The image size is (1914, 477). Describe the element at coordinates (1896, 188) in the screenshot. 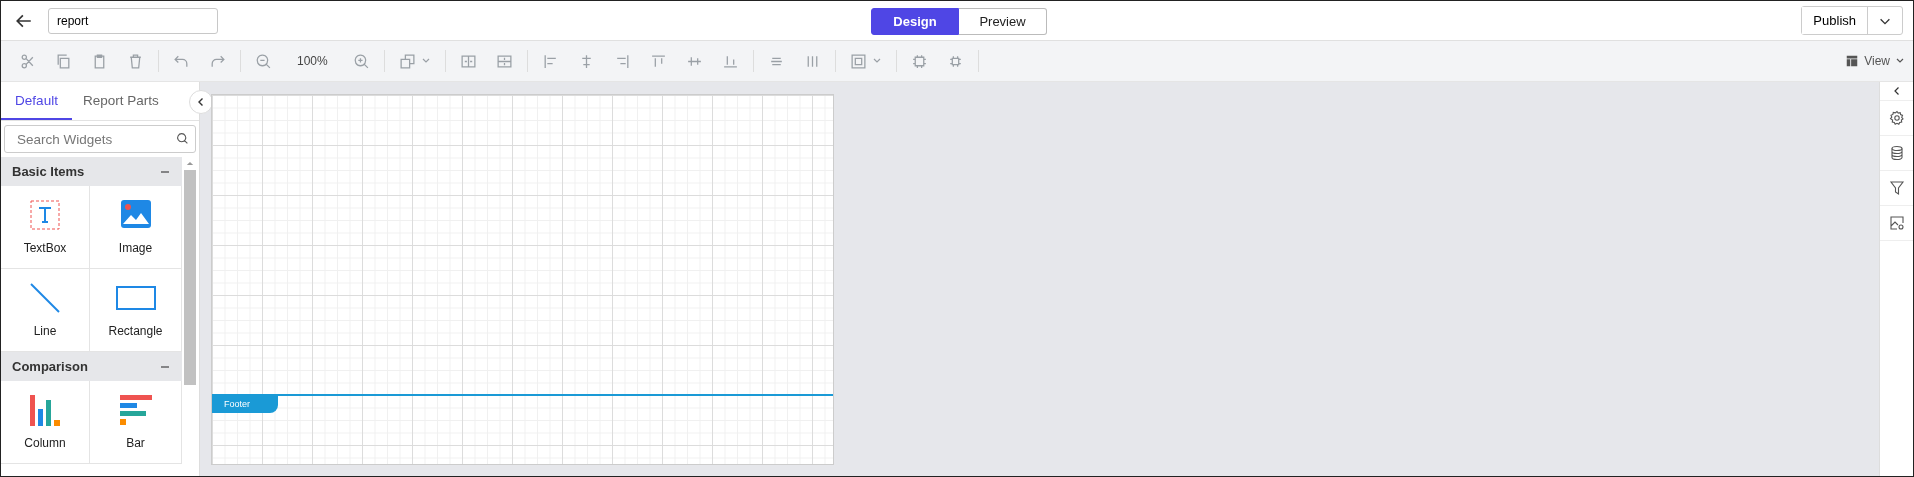

I see `filter-icon` at that location.